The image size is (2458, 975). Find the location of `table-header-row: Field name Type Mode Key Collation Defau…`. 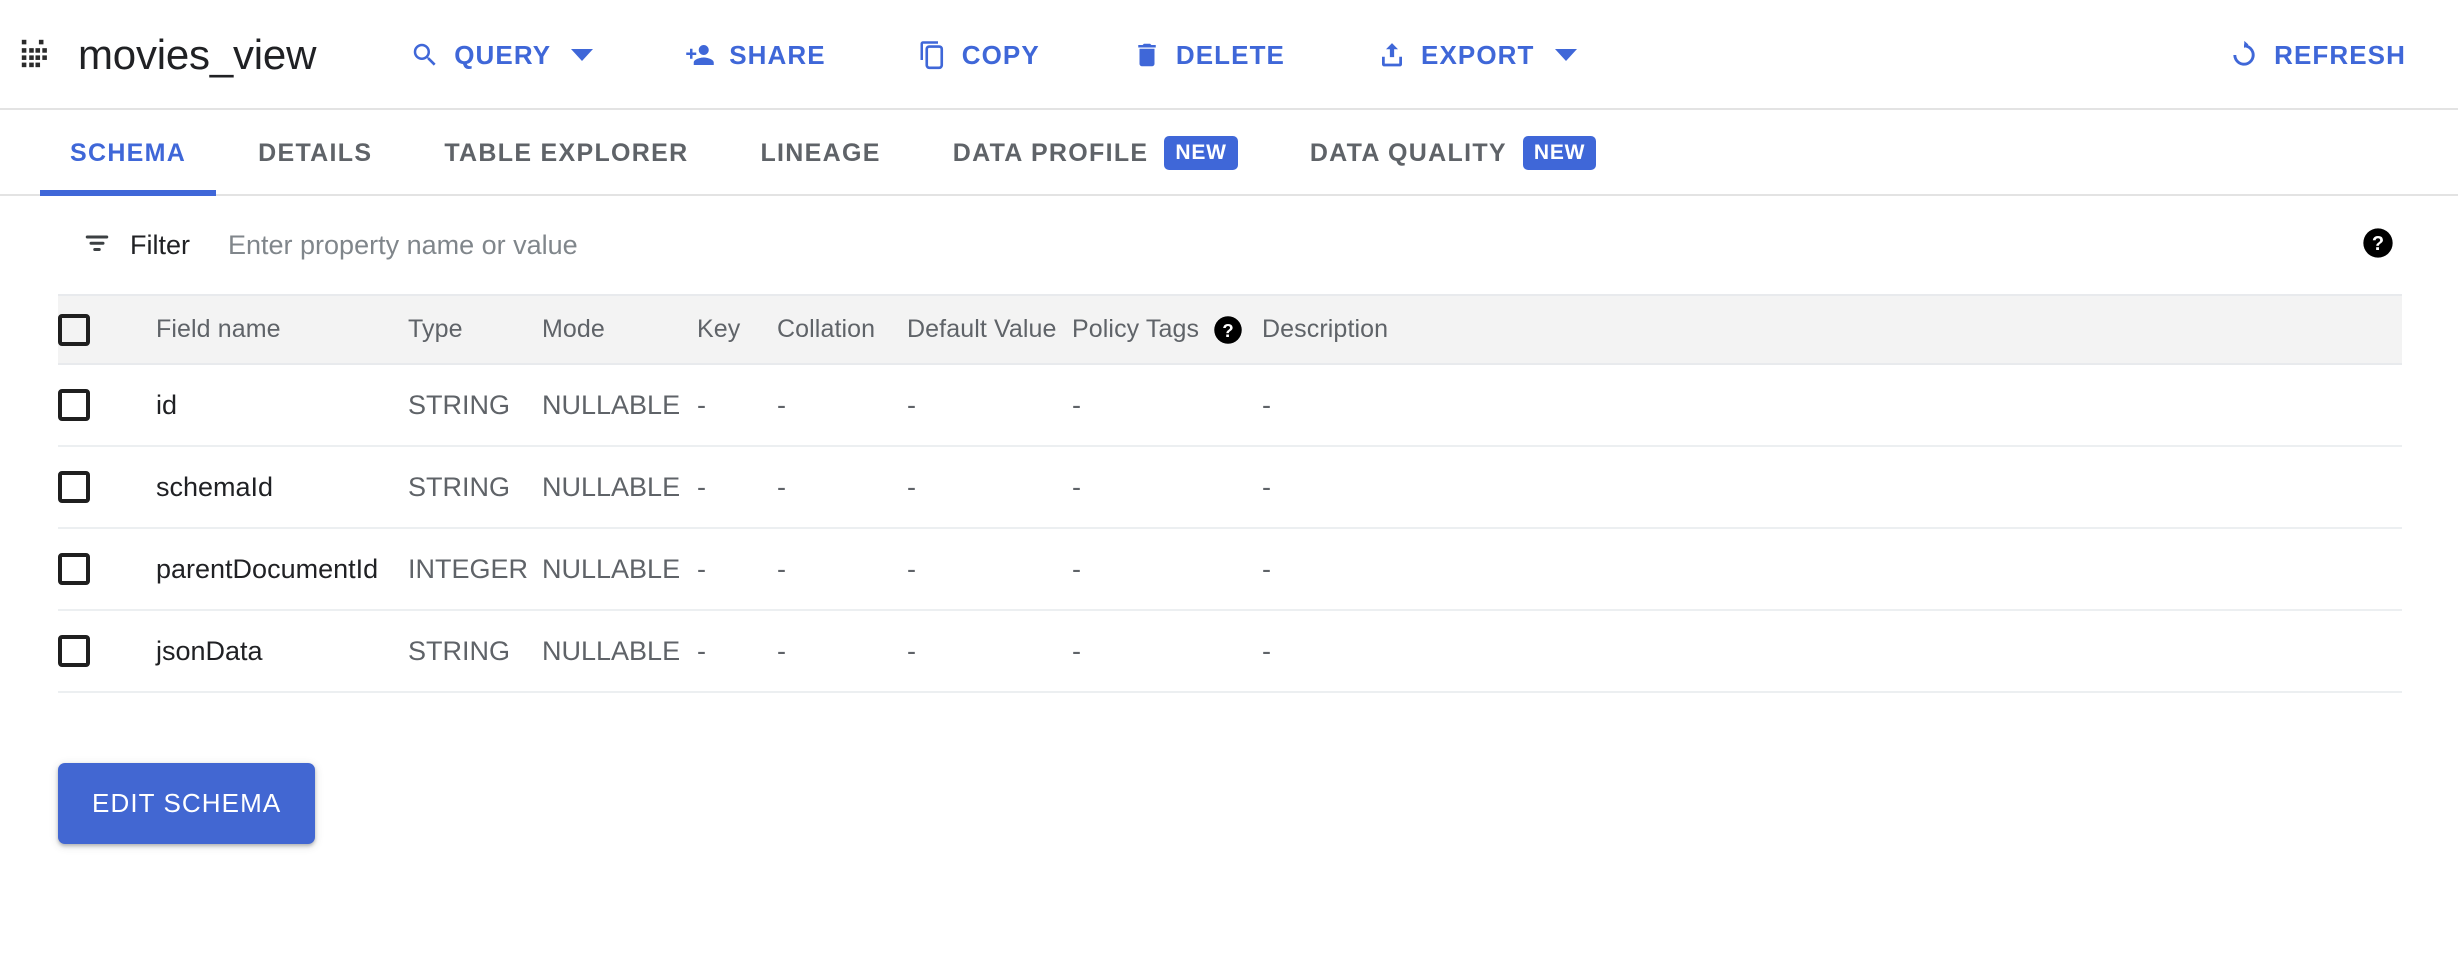

table-header-row: Field name Type Mode Key Collation Defau… is located at coordinates (1230, 330).